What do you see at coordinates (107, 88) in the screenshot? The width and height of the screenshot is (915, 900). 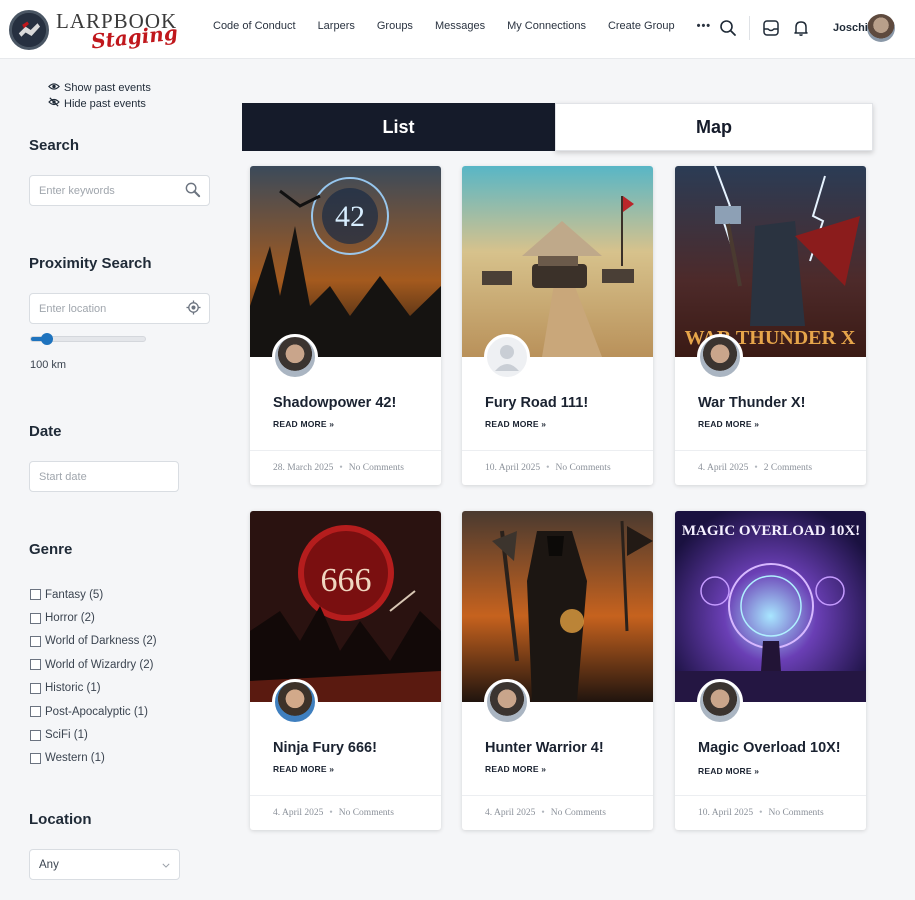 I see `show-past-events-label: Show past events` at bounding box center [107, 88].